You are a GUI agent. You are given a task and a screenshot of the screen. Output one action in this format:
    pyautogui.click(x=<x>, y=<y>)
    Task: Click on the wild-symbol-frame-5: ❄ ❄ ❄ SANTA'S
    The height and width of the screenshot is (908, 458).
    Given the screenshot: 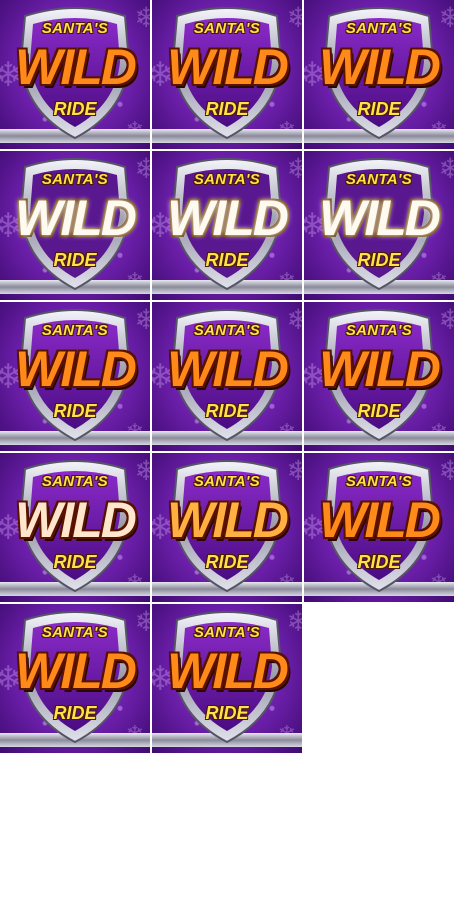 What is the action you would take?
    pyautogui.click(x=227, y=225)
    